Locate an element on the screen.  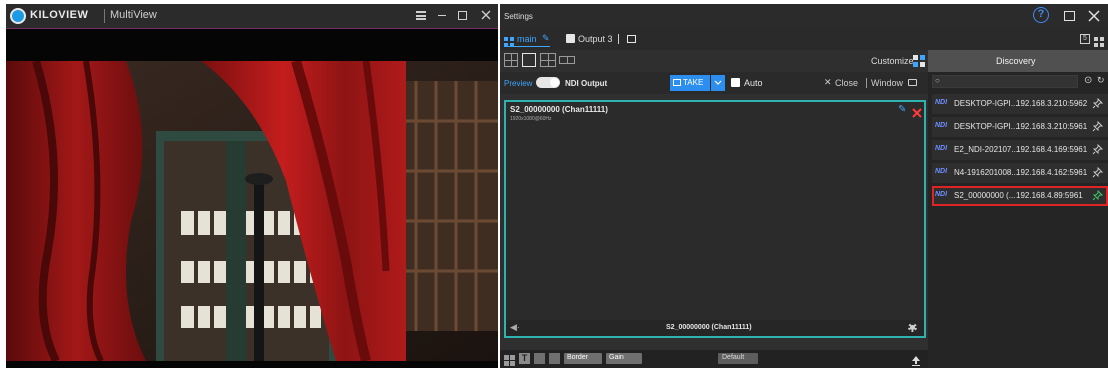
menu-icon is located at coordinates (421, 15).